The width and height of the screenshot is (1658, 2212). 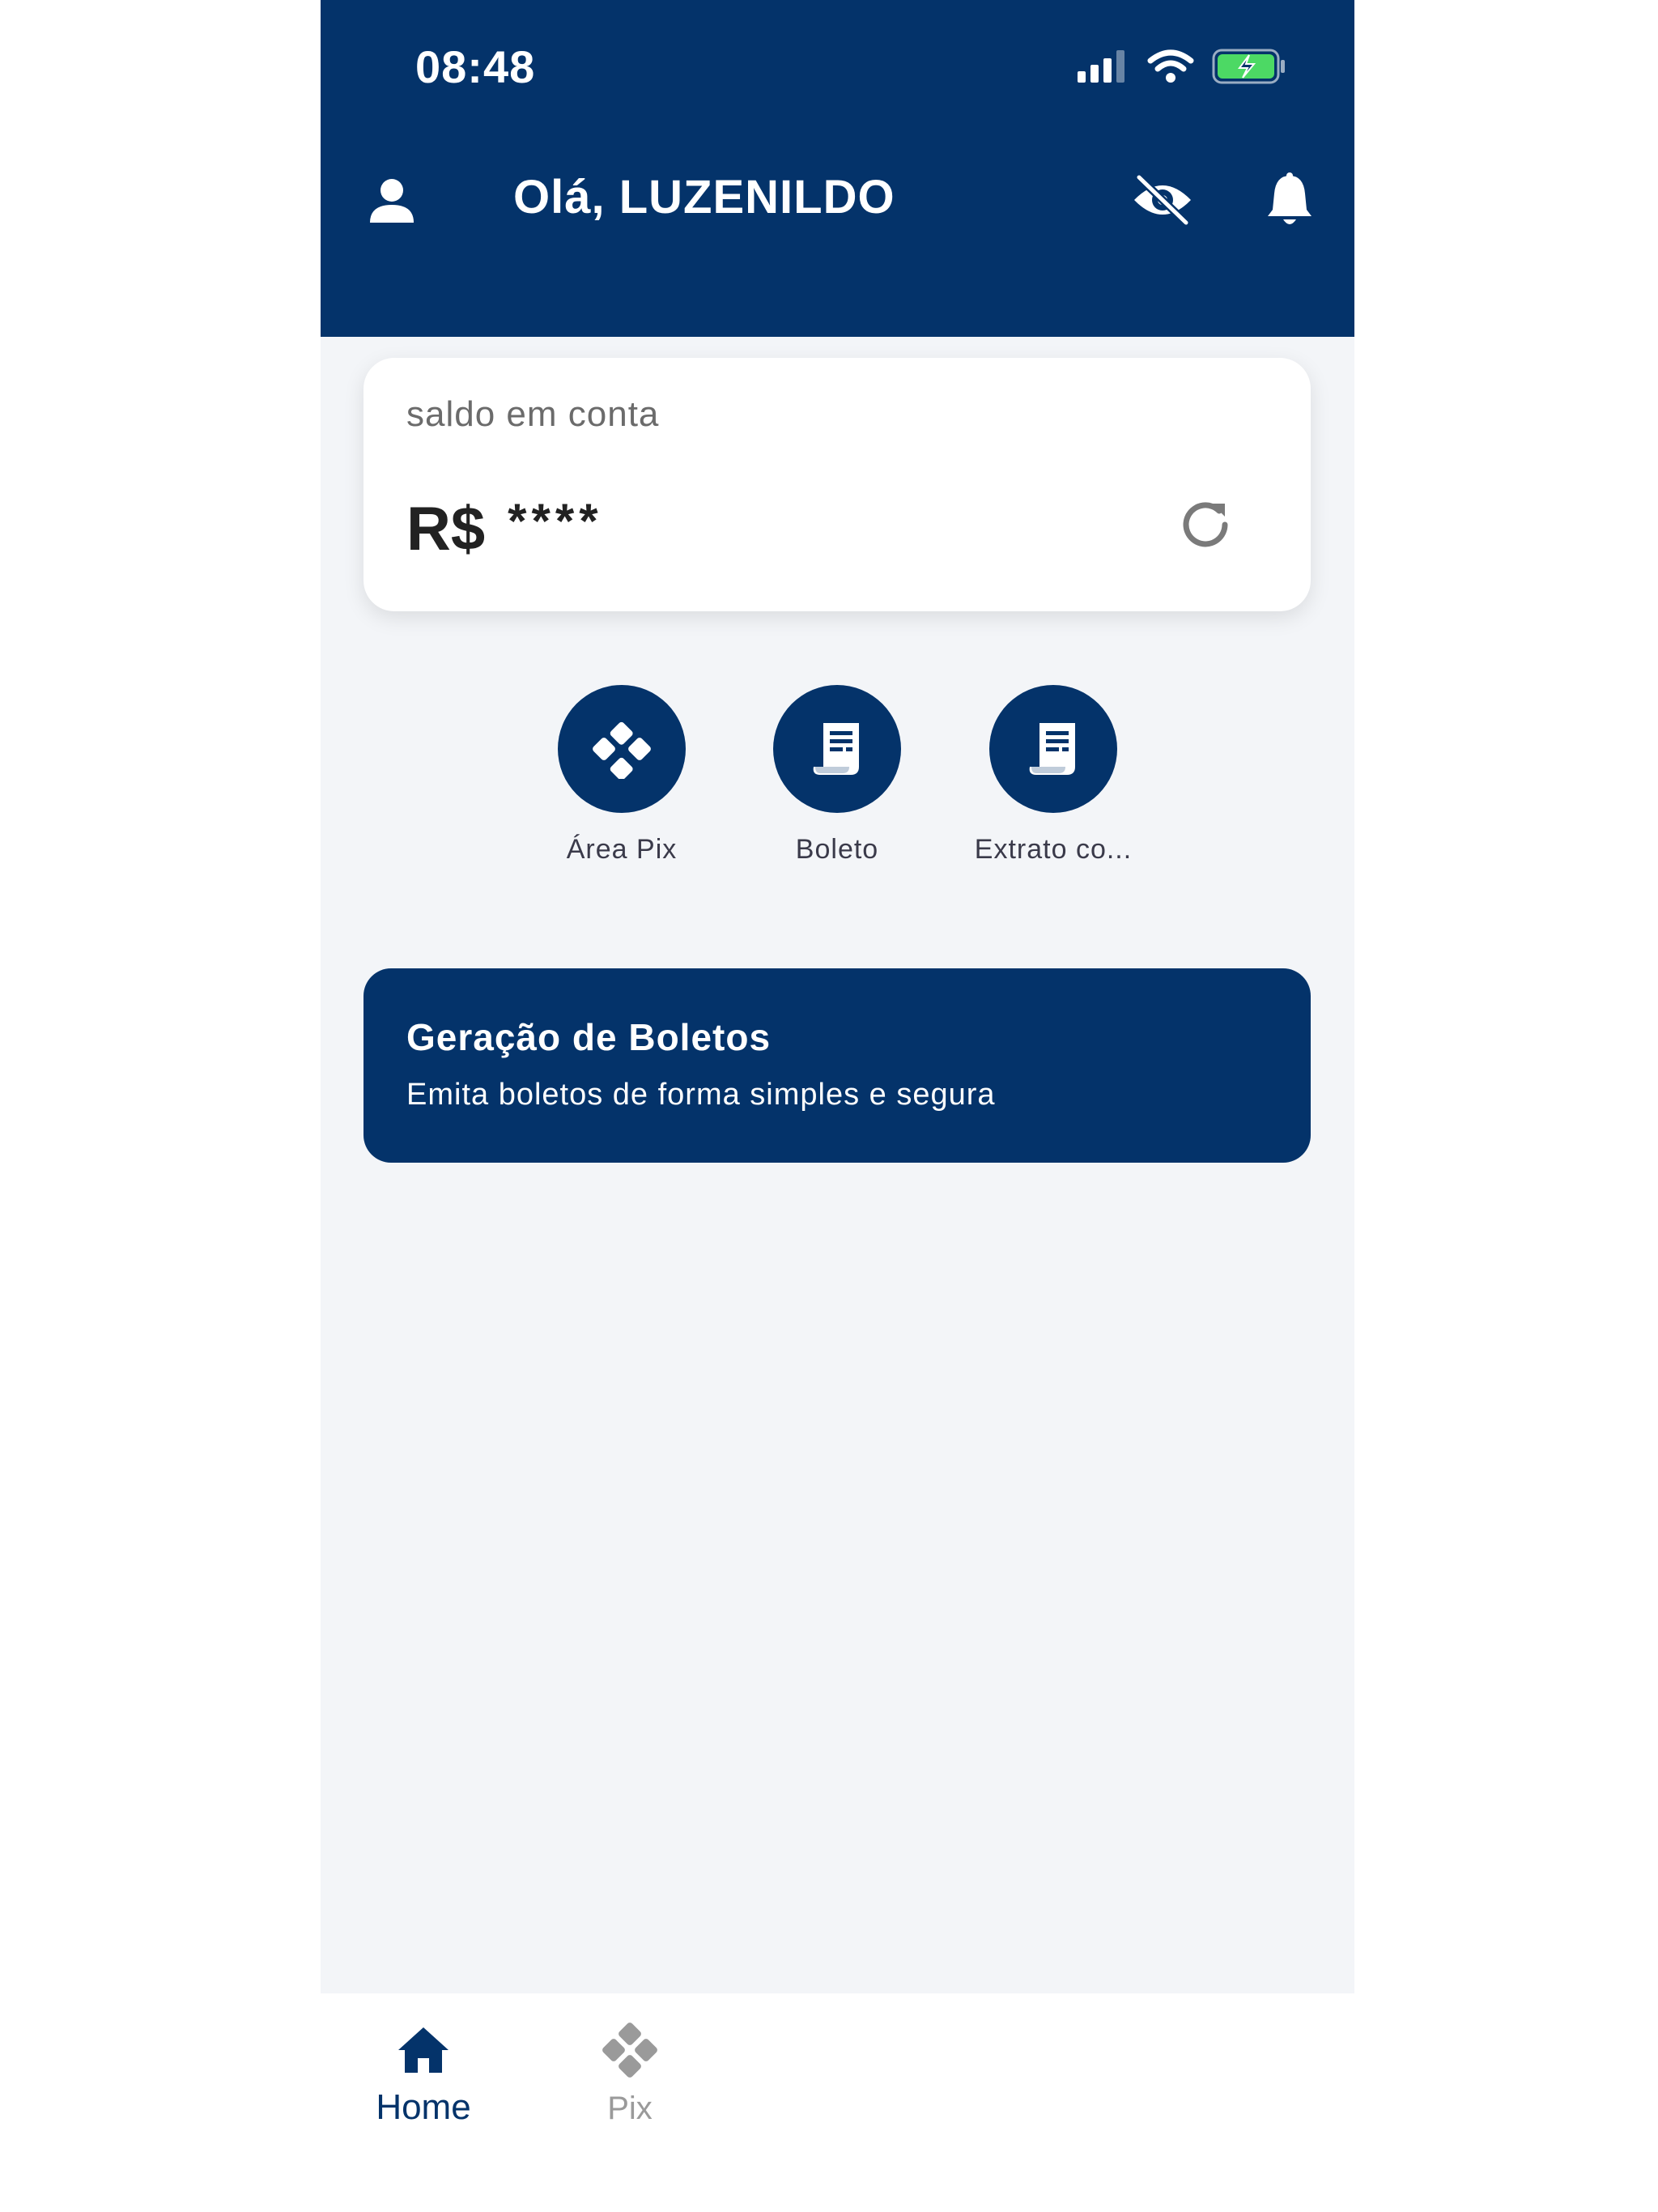 I want to click on bell-icon, so click(x=1290, y=200).